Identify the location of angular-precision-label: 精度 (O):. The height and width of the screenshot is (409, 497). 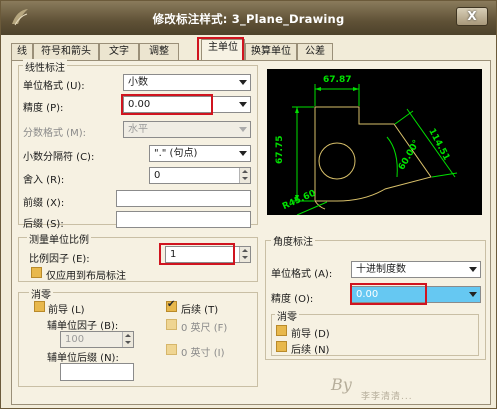
(292, 299).